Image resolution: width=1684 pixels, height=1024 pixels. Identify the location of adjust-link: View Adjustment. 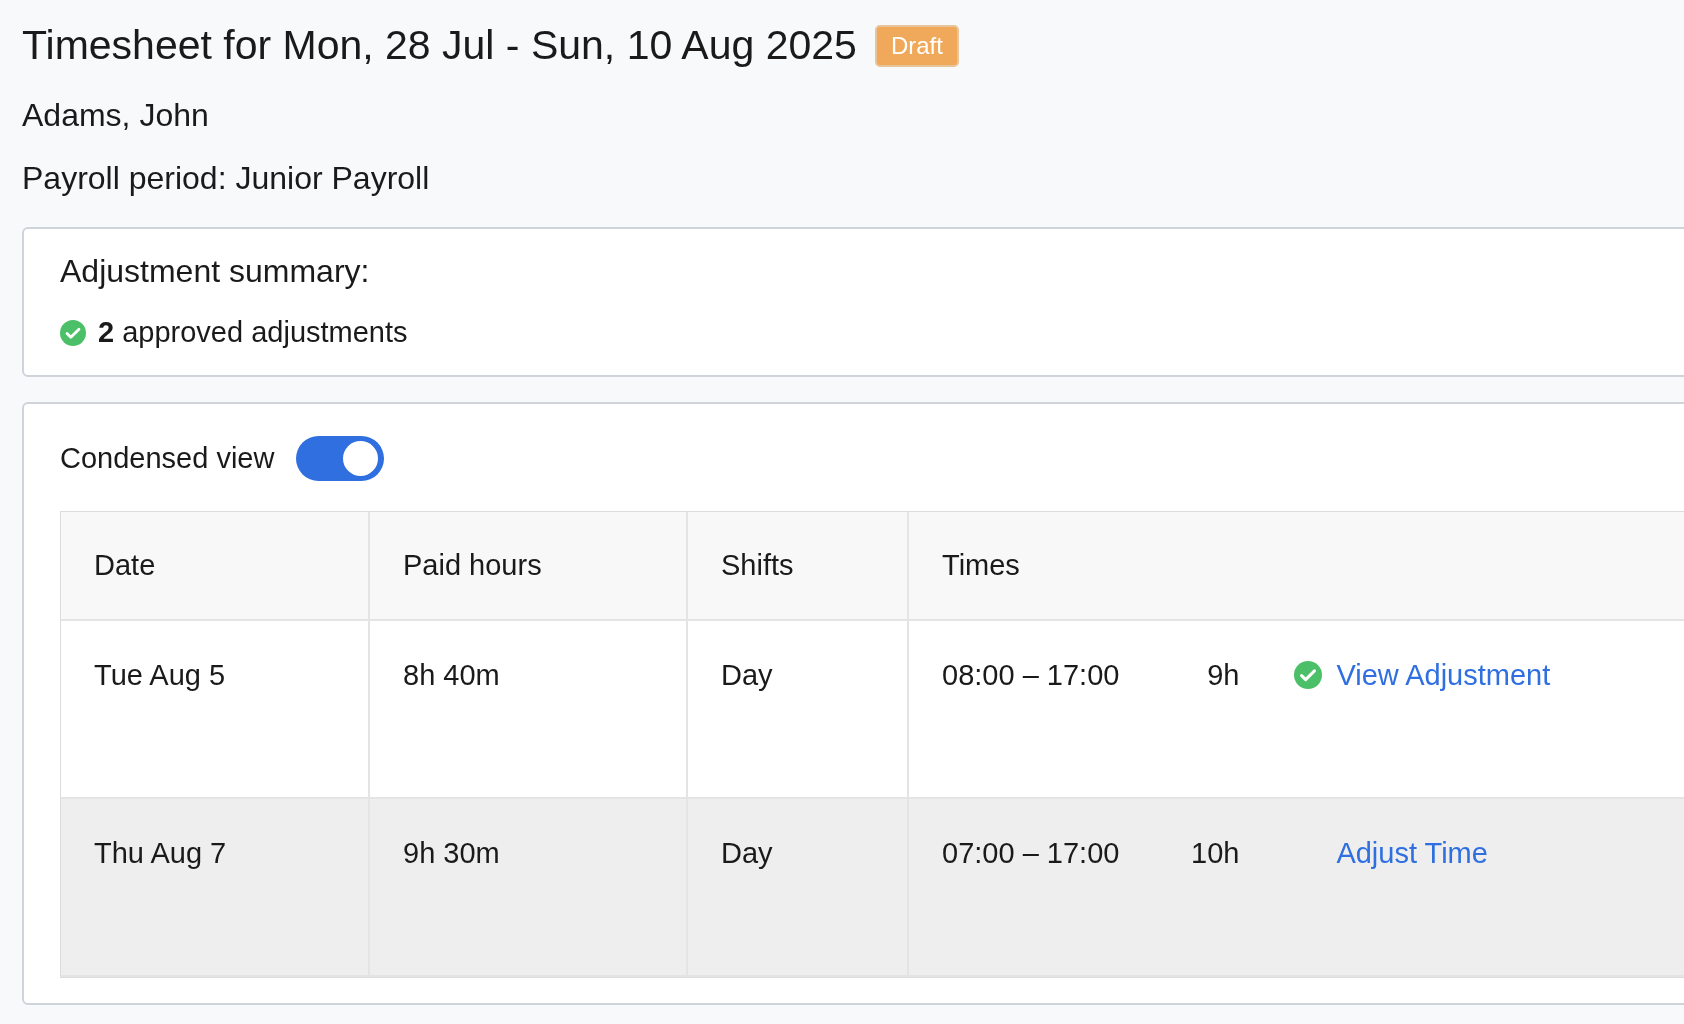
(1443, 675).